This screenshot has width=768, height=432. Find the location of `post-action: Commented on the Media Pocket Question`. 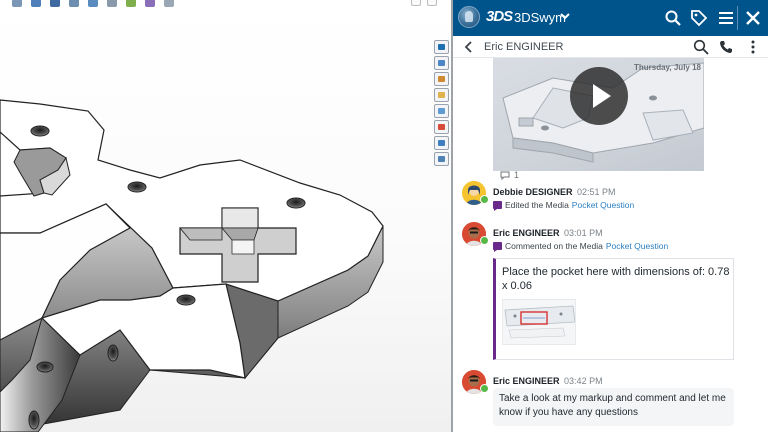

post-action: Commented on the Media Pocket Question is located at coordinates (580, 246).